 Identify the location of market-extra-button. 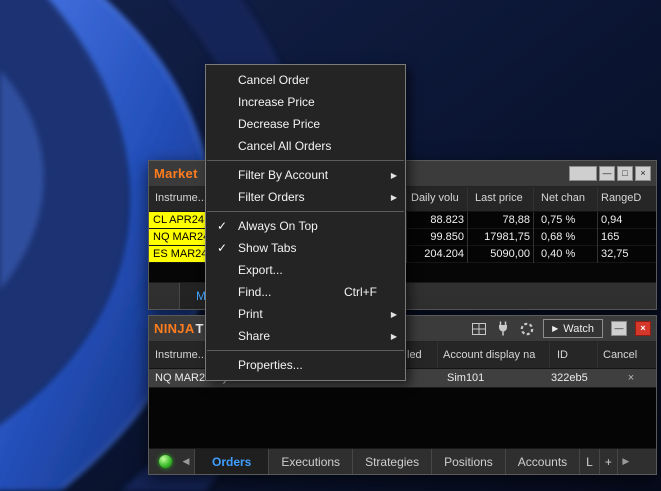
(583, 173).